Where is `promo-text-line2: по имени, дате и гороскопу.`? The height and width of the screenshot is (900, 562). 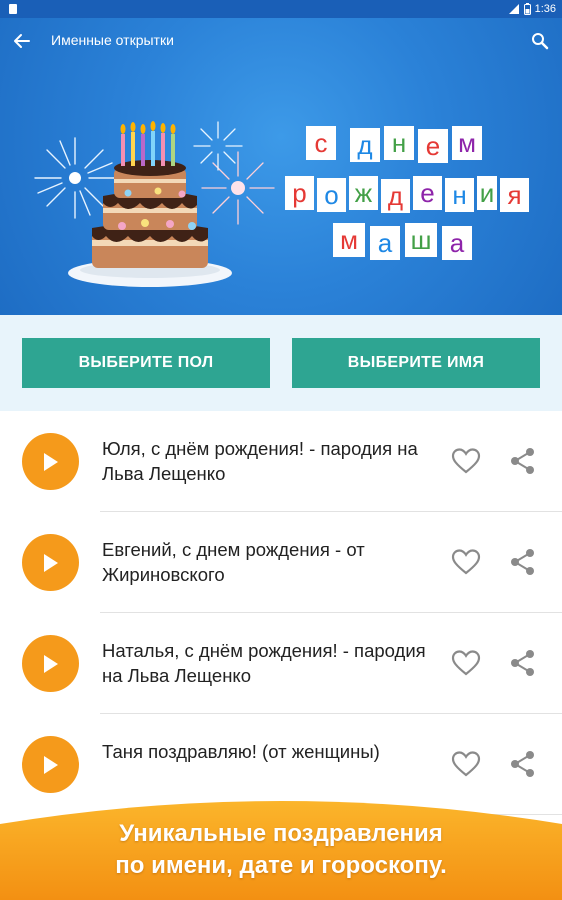
promo-text-line2: по имени, дате и гороскопу. is located at coordinates (281, 865).